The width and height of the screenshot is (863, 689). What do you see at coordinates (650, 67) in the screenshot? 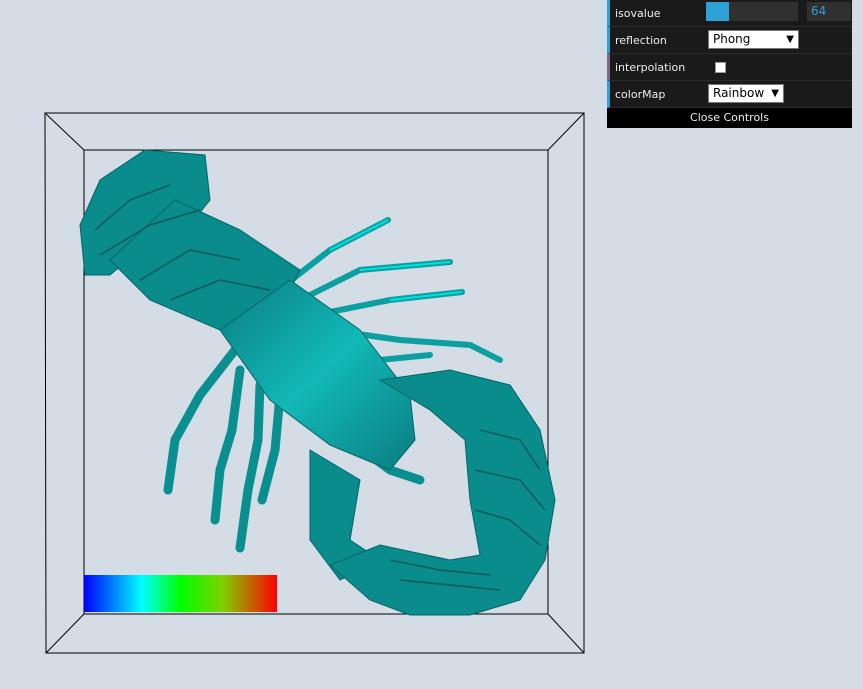
I see `interpolation-label: interpolation` at bounding box center [650, 67].